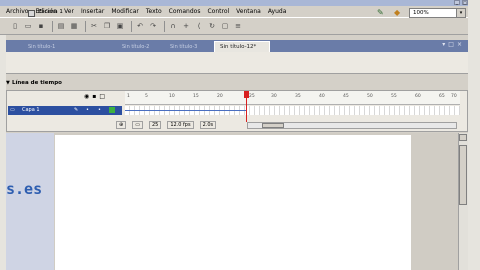  What do you see at coordinates (121, 125) in the screenshot?
I see `center-frame-icon: ⊕` at bounding box center [121, 125].